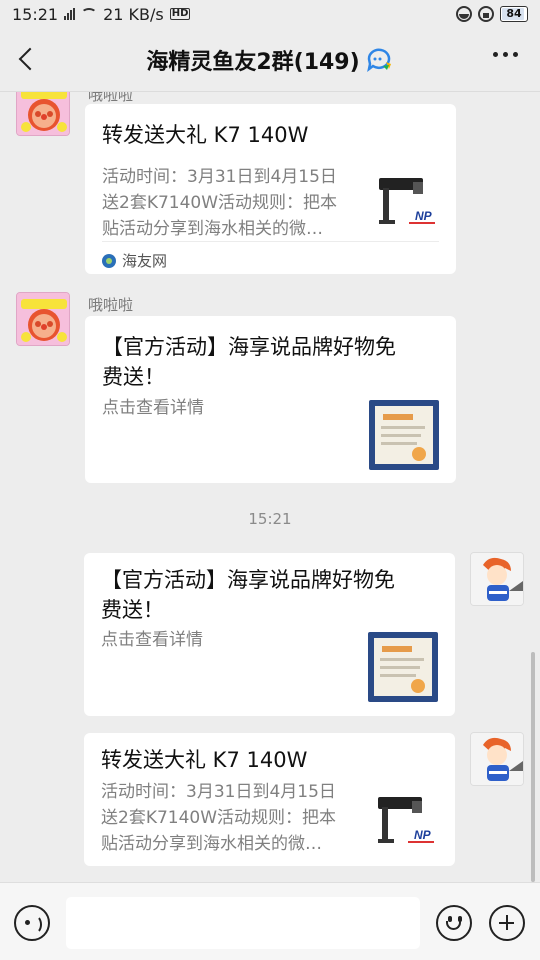  What do you see at coordinates (28, 60) in the screenshot?
I see `back-arrow-icon` at bounding box center [28, 60].